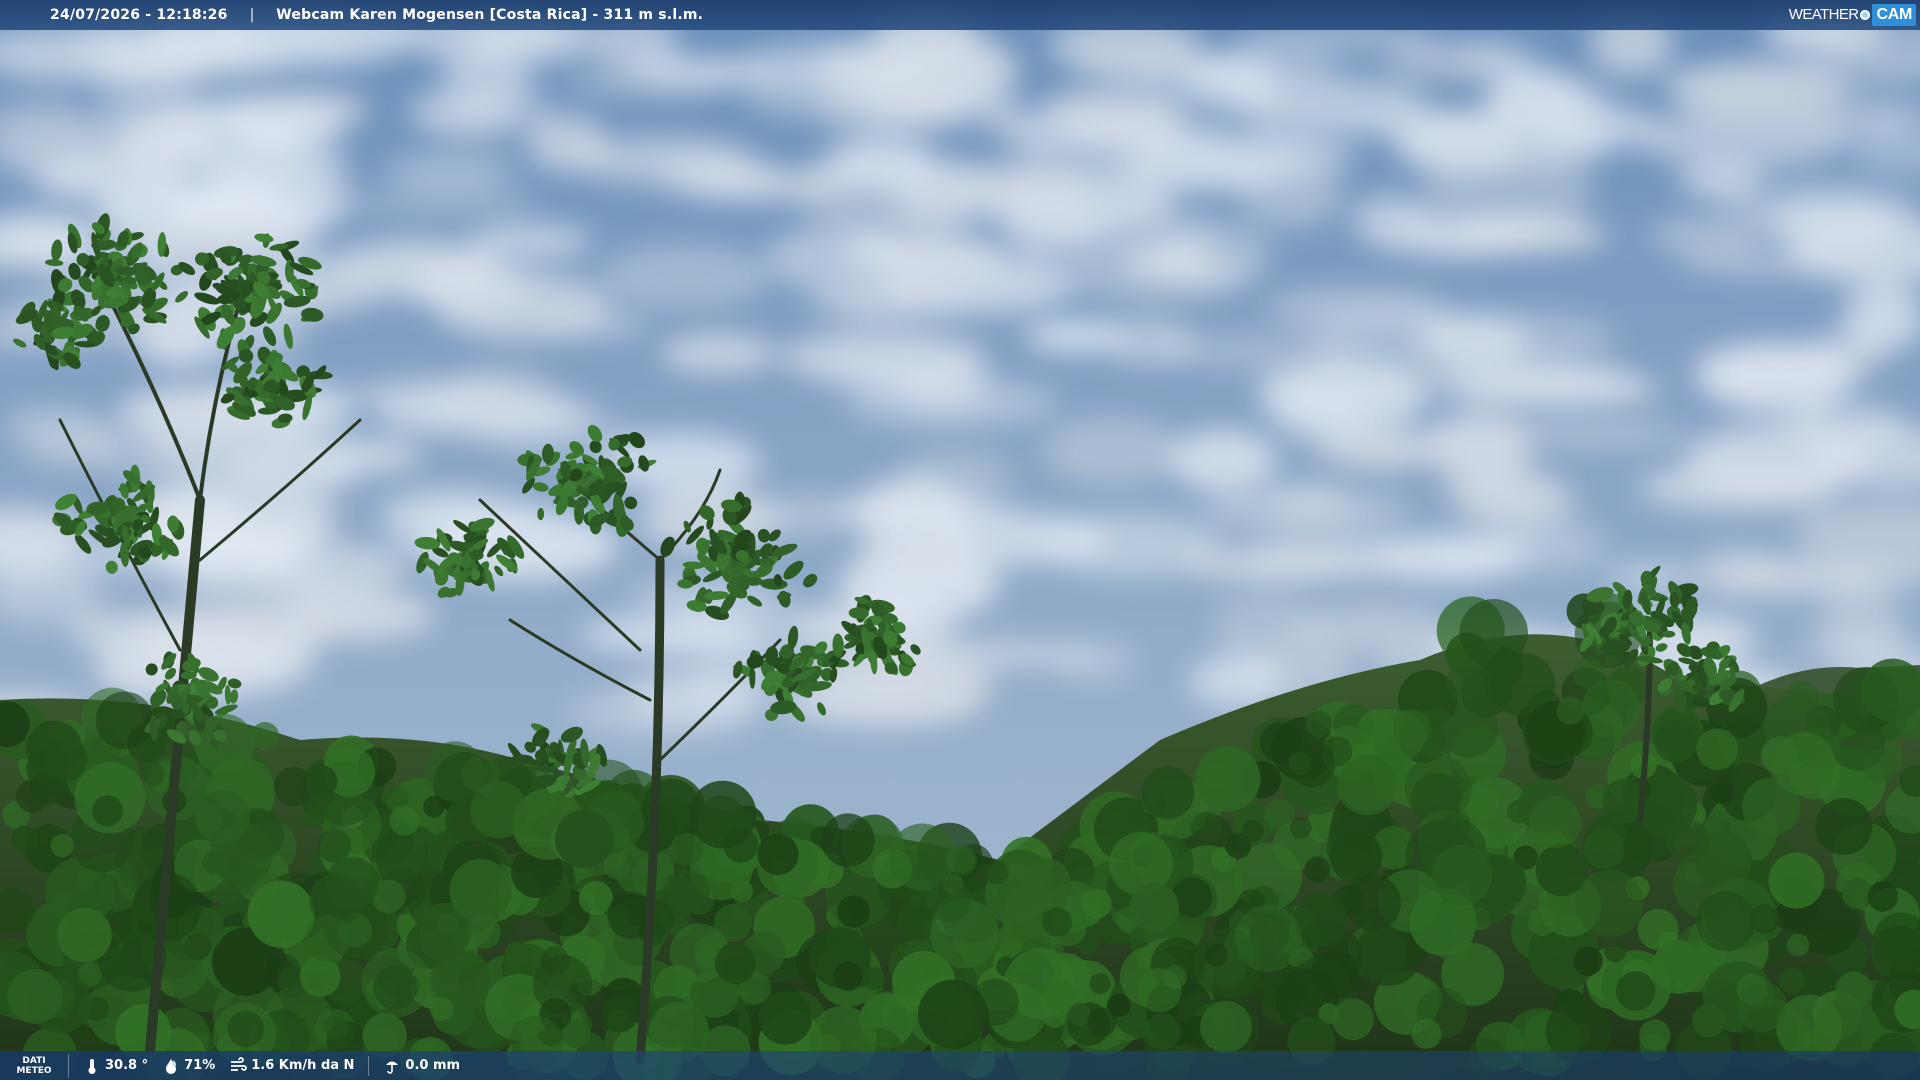 Image resolution: width=1920 pixels, height=1080 pixels. Describe the element at coordinates (433, 1065) in the screenshot. I see `rain-value: 0.0 mm` at that location.